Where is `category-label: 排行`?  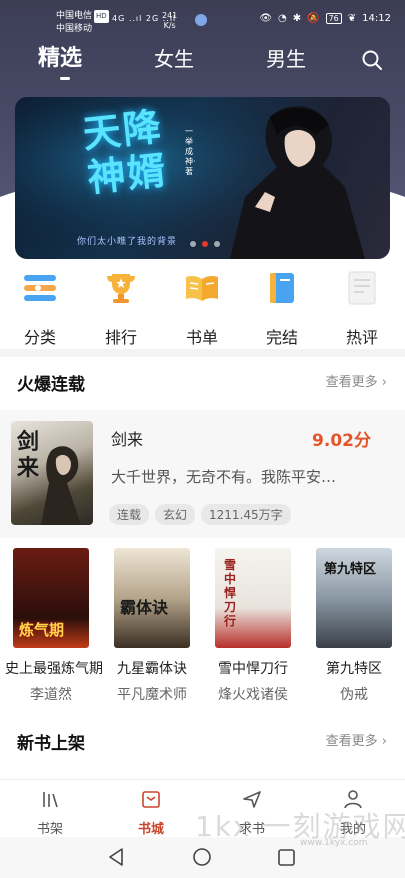 category-label: 排行 is located at coordinates (120, 337).